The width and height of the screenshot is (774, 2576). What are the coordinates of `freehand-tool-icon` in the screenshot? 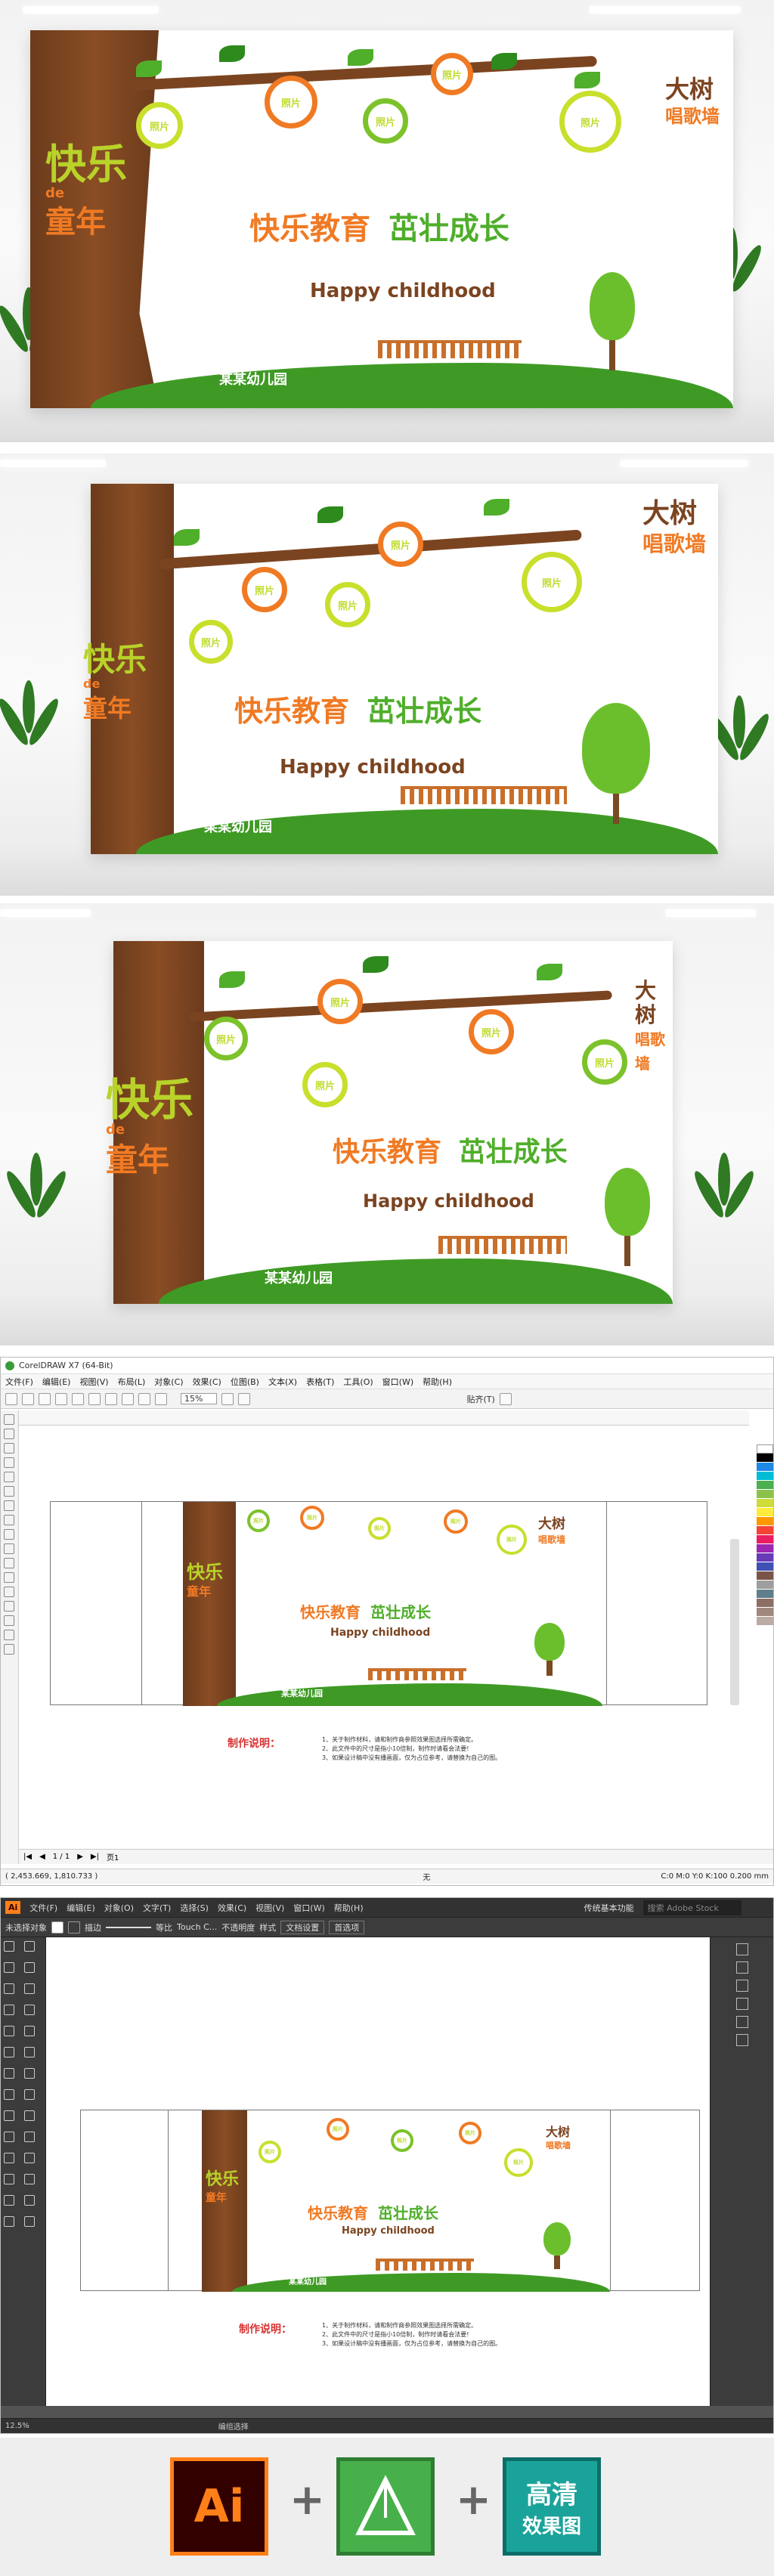 It's located at (9, 1477).